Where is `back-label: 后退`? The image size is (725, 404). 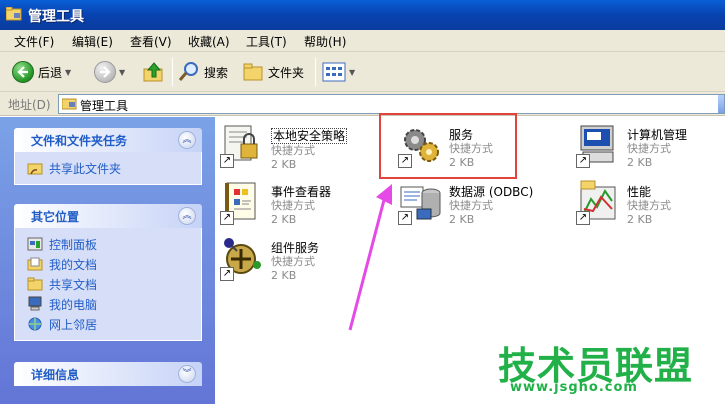 back-label: 后退 is located at coordinates (50, 72).